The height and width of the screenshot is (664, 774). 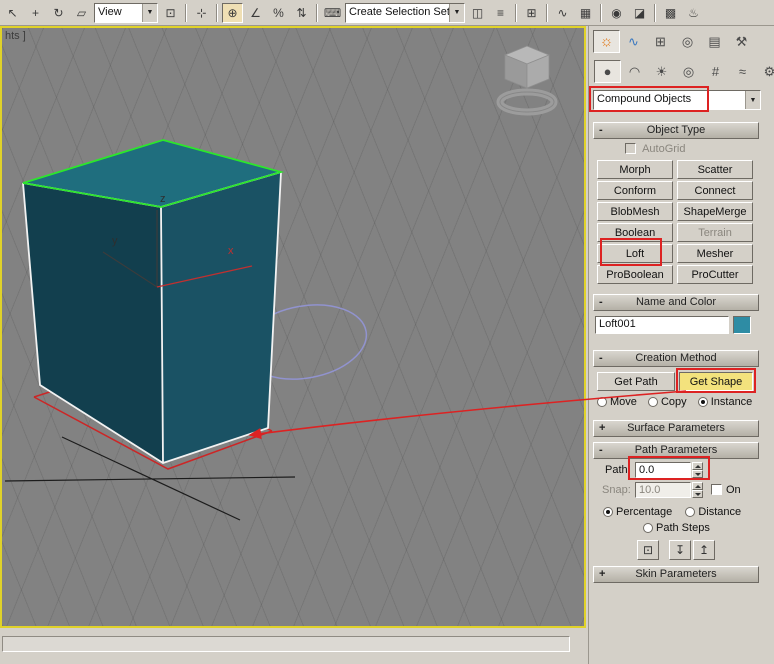 I want to click on reference-coordinate-dropdown: View ▼, so click(x=126, y=12).